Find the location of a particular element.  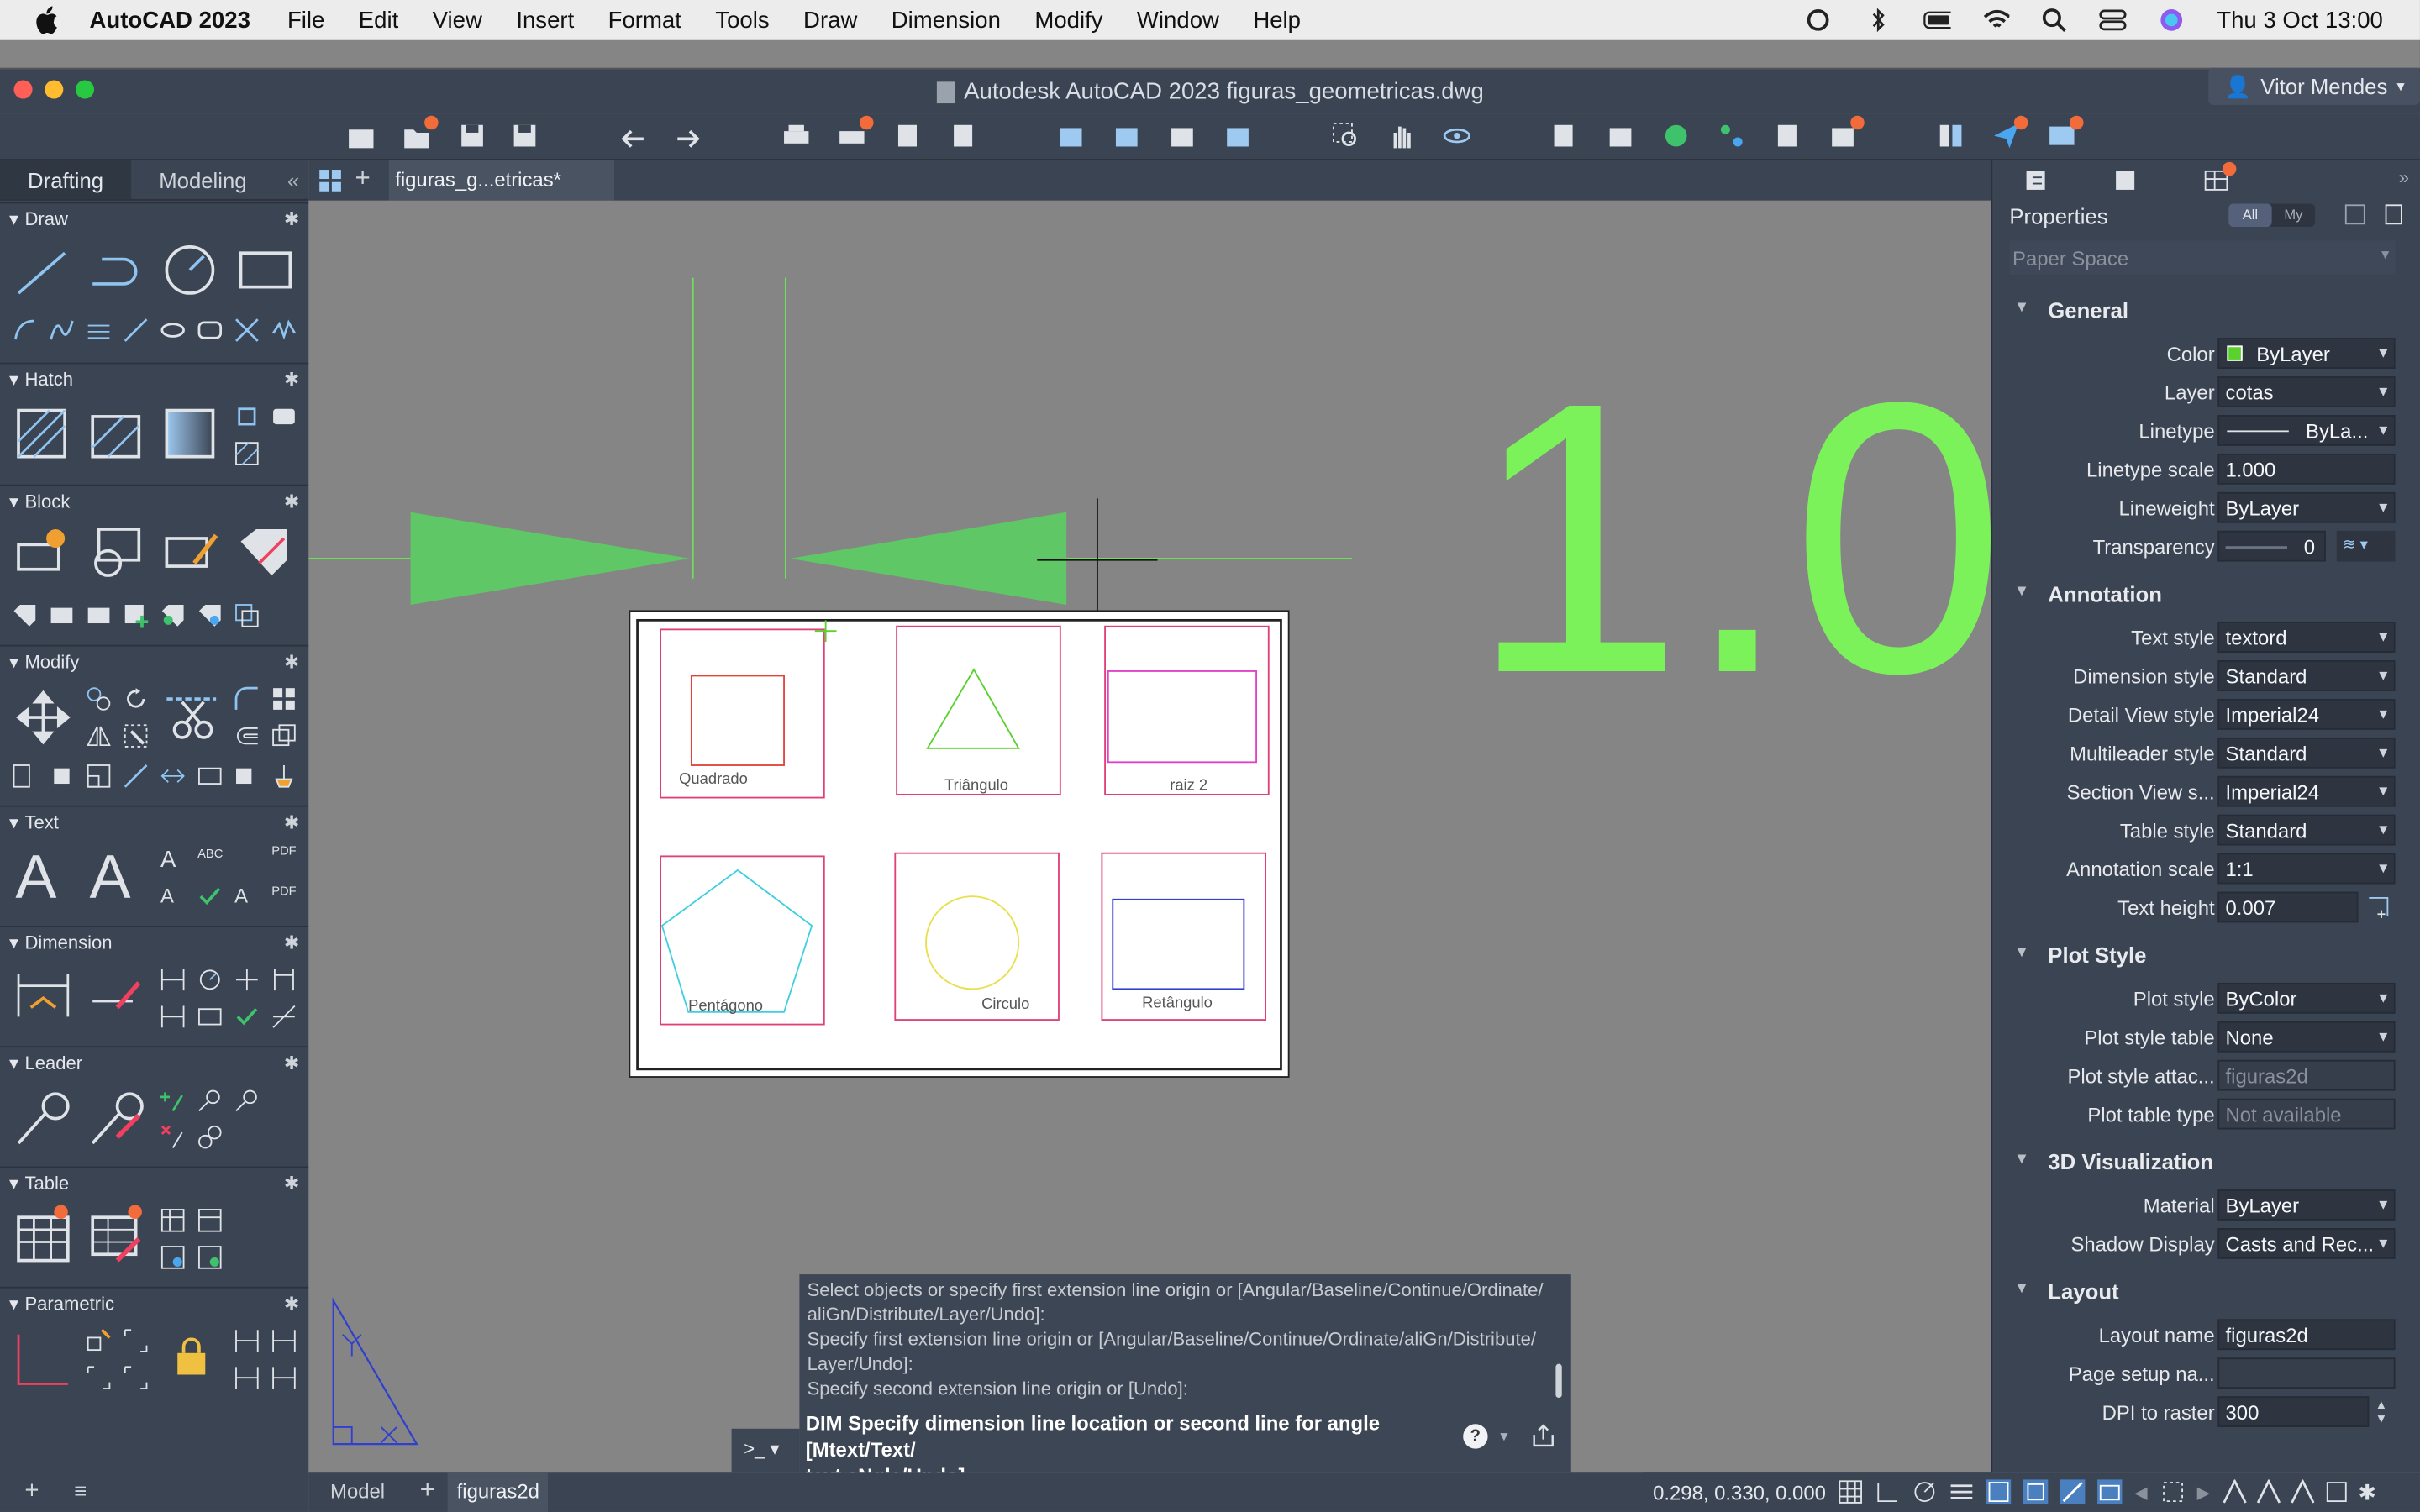

tab-modeling: Modeling is located at coordinates (202, 179).